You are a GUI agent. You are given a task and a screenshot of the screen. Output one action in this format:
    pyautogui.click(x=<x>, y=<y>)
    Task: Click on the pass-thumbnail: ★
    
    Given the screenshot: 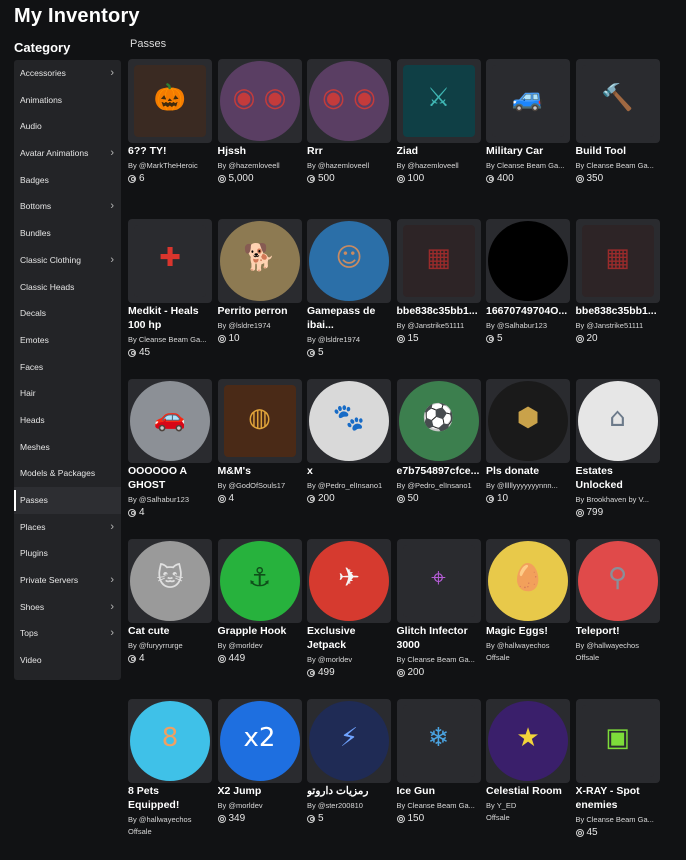 What is the action you would take?
    pyautogui.click(x=528, y=741)
    